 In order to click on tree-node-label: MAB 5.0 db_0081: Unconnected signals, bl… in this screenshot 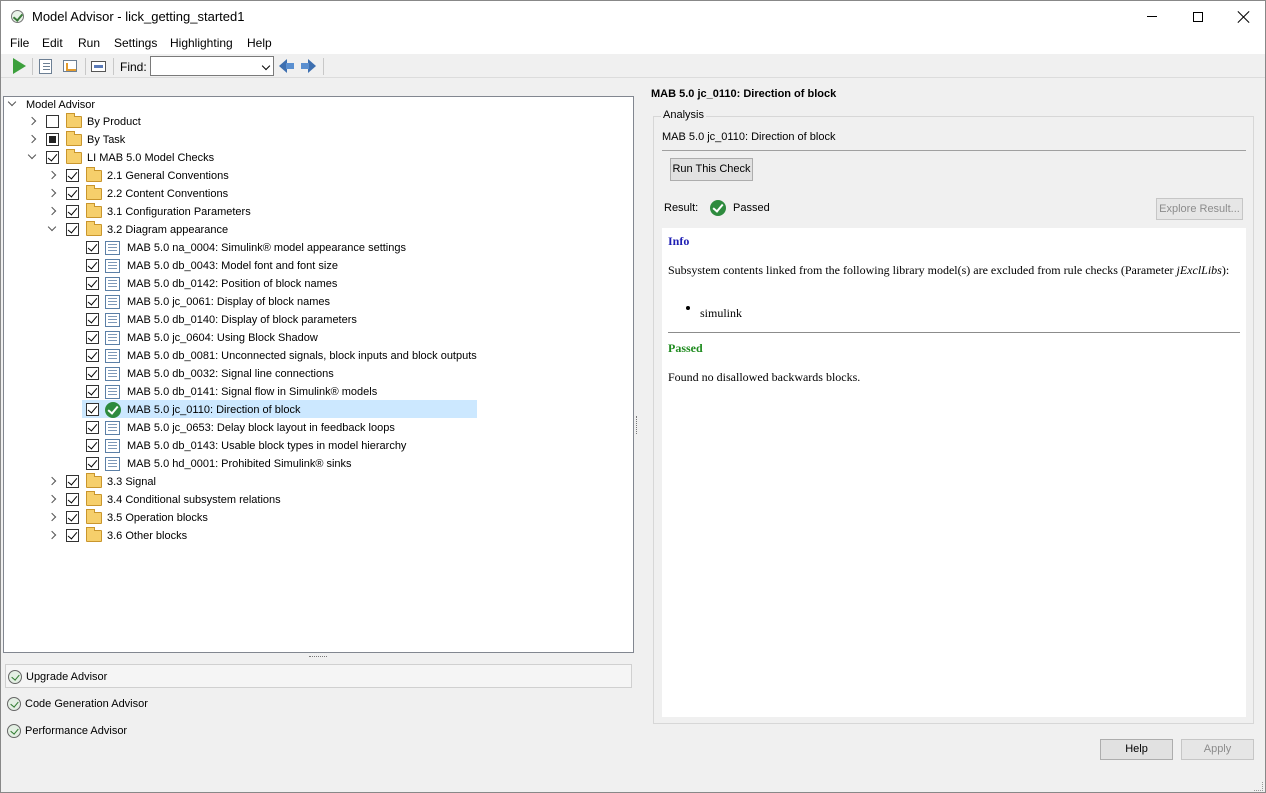, I will do `click(302, 356)`.